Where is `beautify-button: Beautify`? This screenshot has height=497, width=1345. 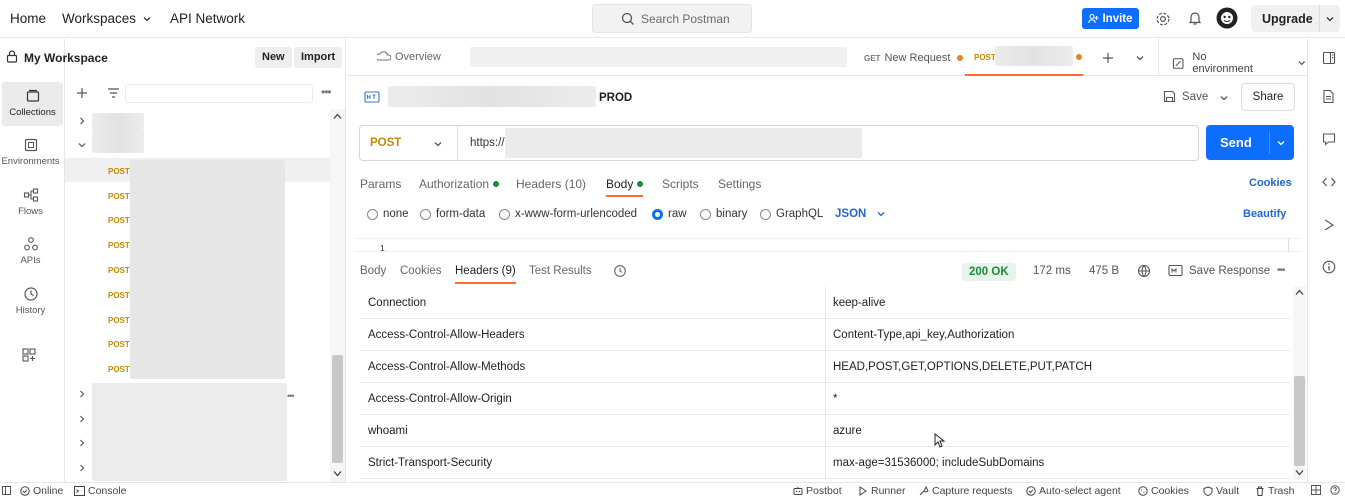 beautify-button: Beautify is located at coordinates (1264, 214).